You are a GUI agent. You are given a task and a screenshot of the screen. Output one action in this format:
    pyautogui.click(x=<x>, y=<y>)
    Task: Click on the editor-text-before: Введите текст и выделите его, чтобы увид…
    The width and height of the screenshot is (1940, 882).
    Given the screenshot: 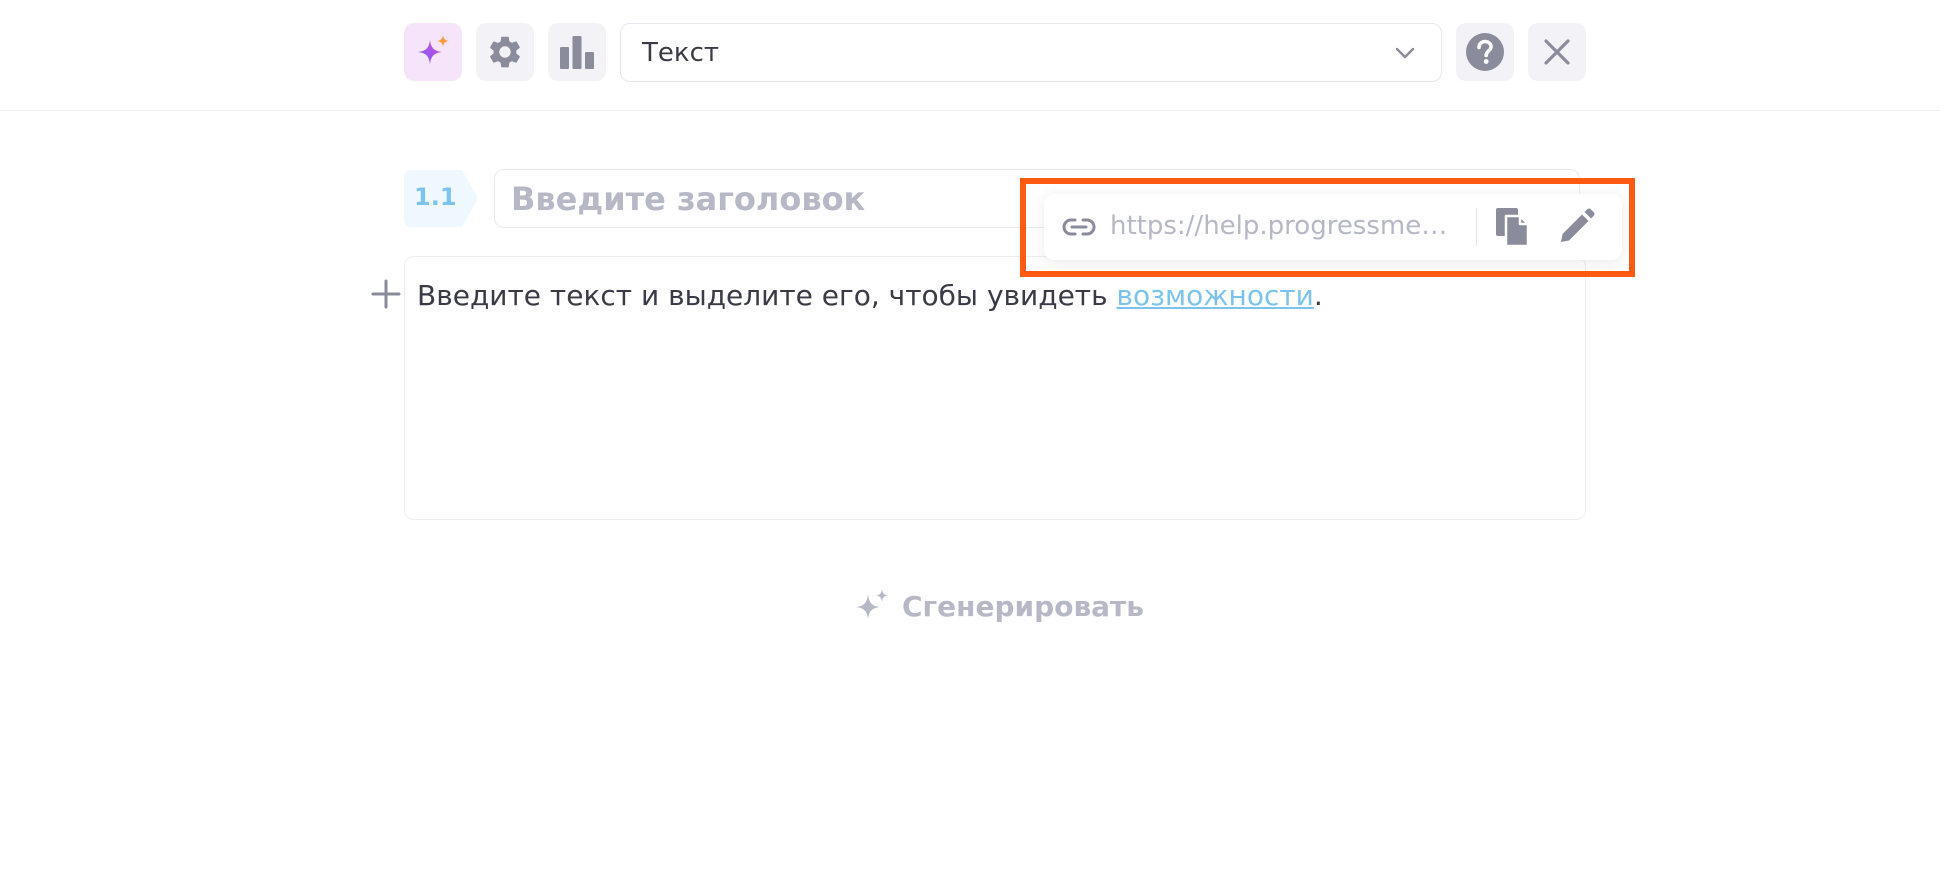 What is the action you would take?
    pyautogui.click(x=767, y=295)
    